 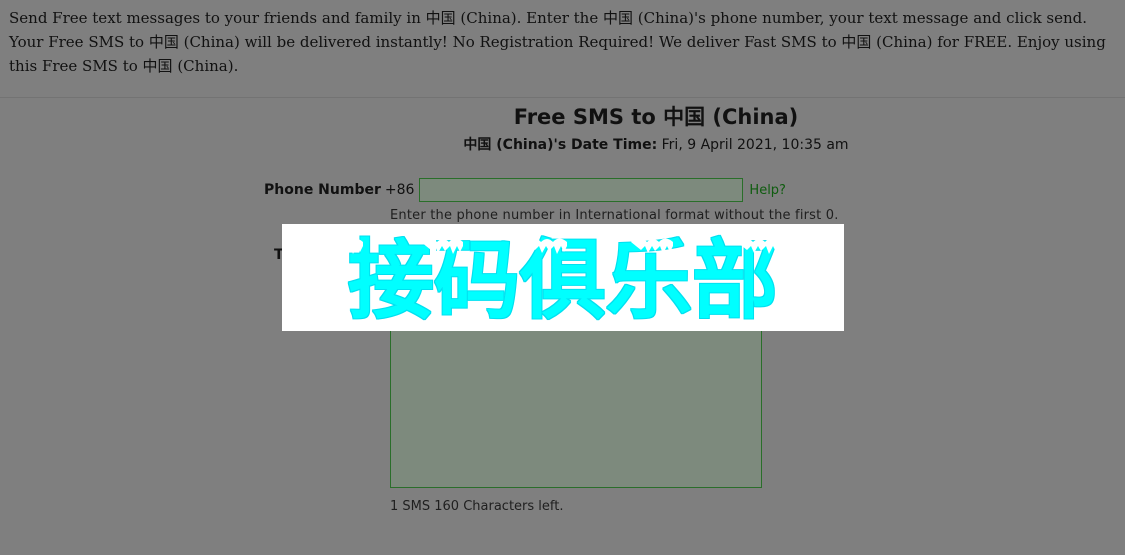 I want to click on page-title: Free SMS to 中国 (China), so click(x=656, y=117).